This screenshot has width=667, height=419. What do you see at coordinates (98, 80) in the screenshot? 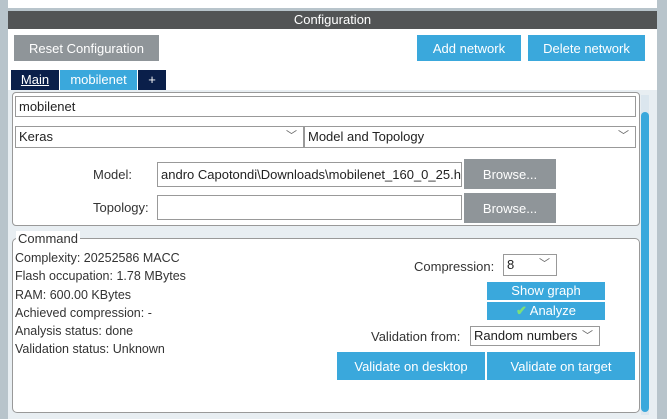
I see `tab-mobilenet: mobilenet` at bounding box center [98, 80].